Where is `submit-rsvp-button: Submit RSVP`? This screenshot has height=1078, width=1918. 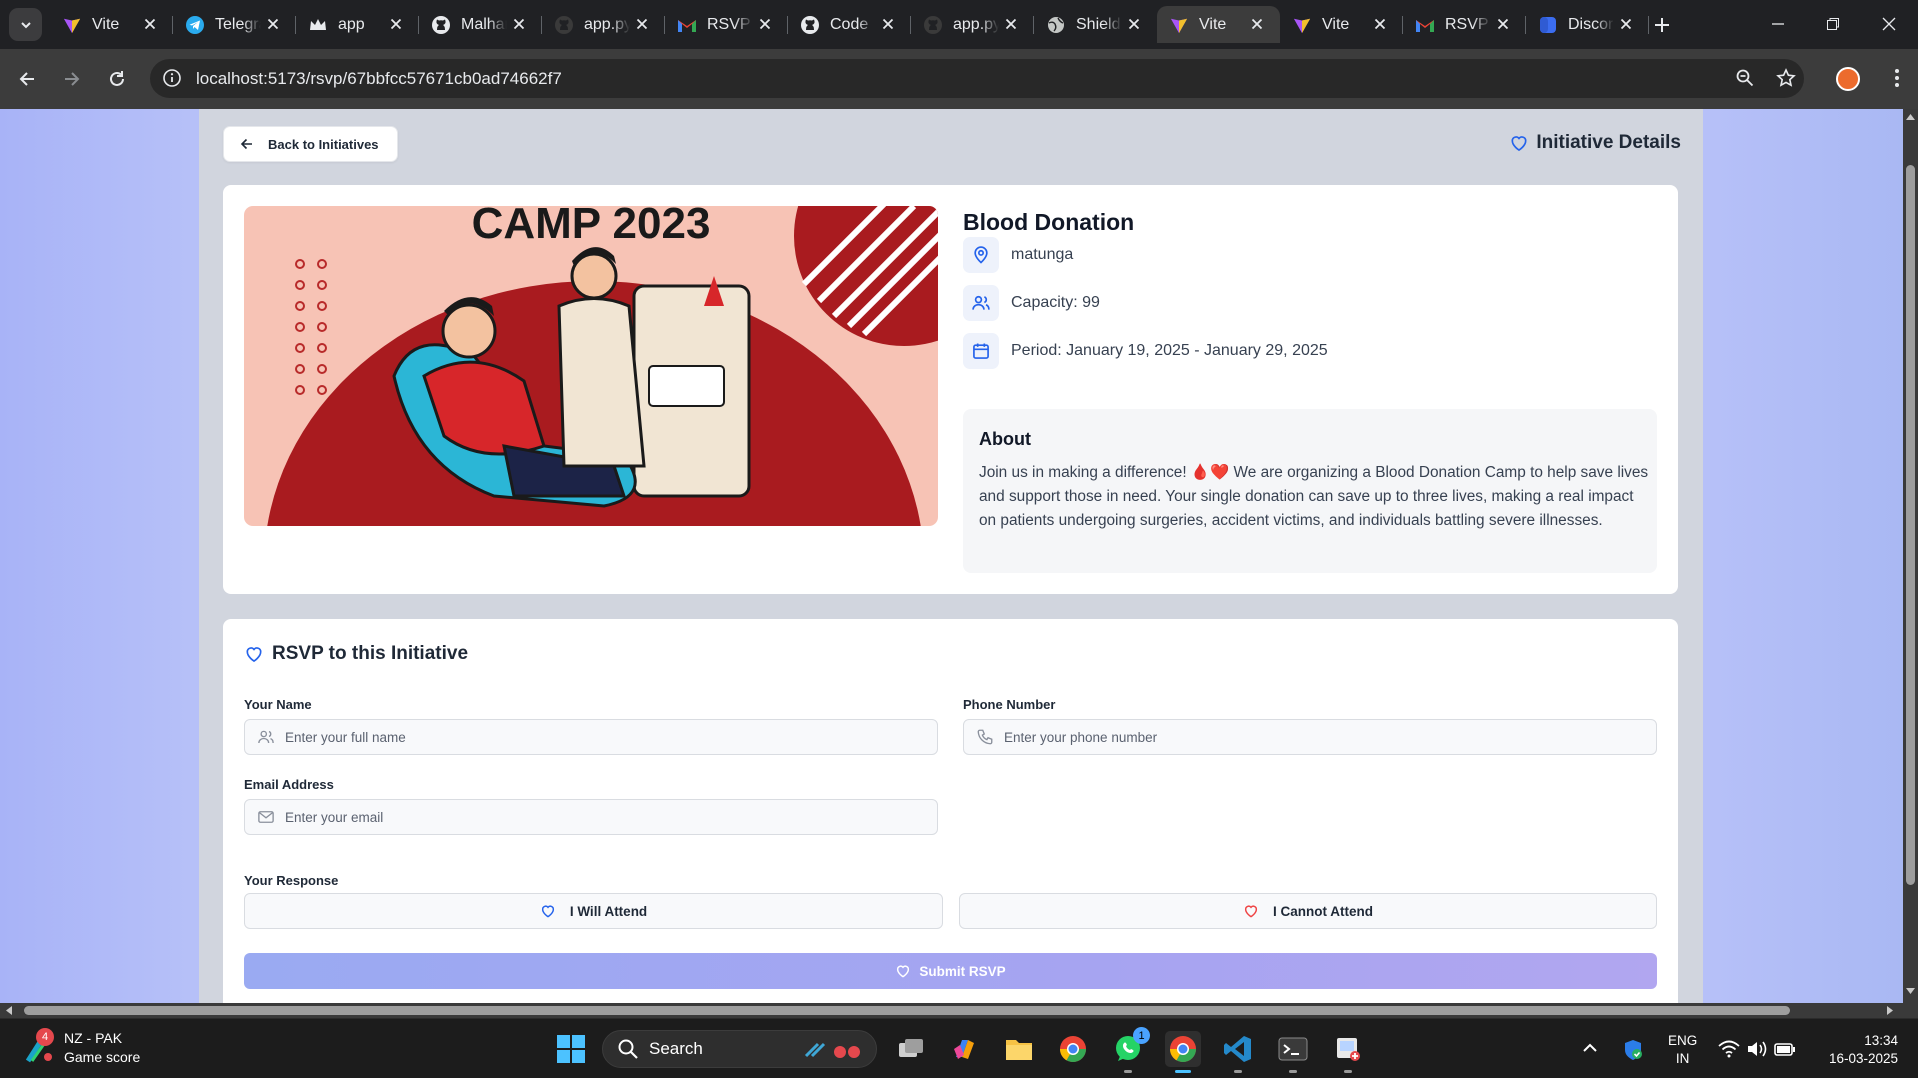 submit-rsvp-button: Submit RSVP is located at coordinates (950, 971).